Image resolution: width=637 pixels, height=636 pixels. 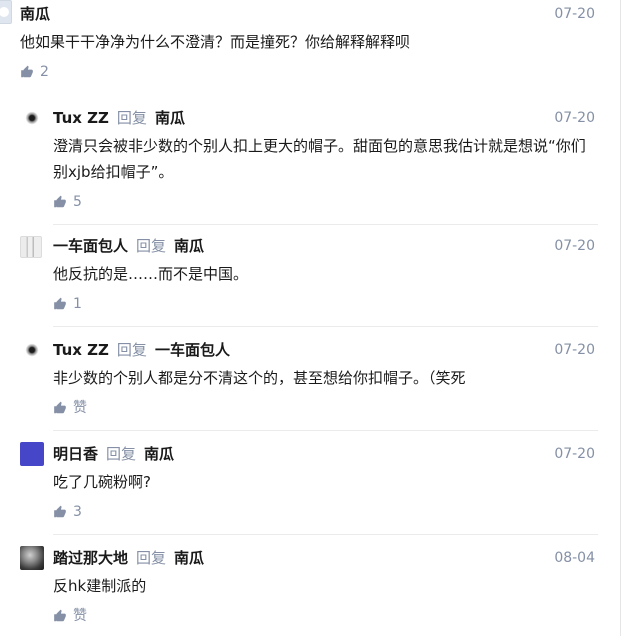 I want to click on reply-item: 明日香 回复 南瓜 07-20 吃了几碗粉啊? 3, so click(x=318, y=488).